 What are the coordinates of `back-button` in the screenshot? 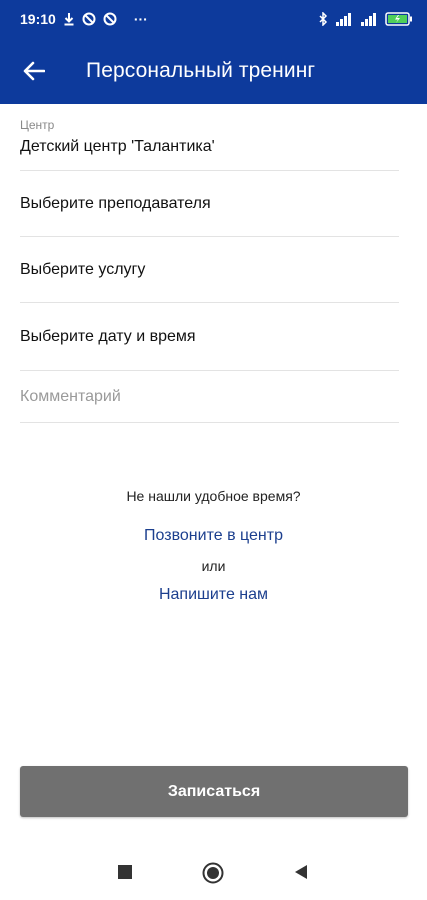 It's located at (34, 71).